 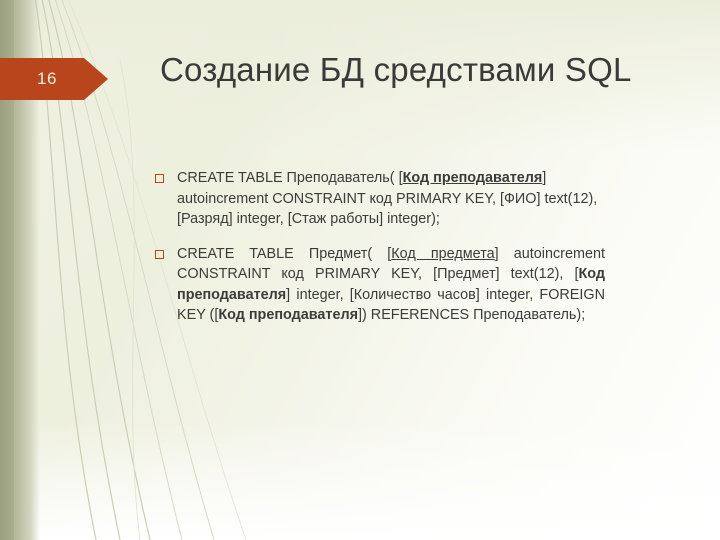 What do you see at coordinates (396, 69) in the screenshot?
I see `page-title: Создание БД средствами SQL` at bounding box center [396, 69].